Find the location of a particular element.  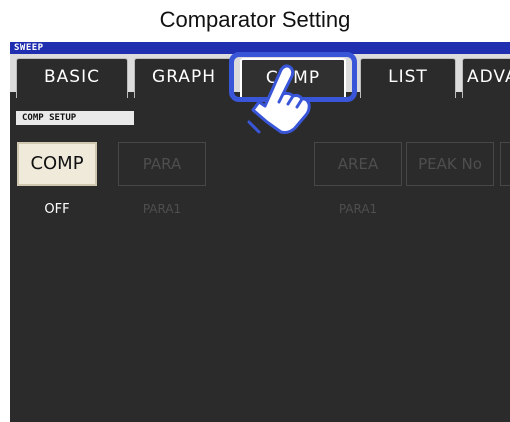

tab-list: LIST is located at coordinates (408, 78).